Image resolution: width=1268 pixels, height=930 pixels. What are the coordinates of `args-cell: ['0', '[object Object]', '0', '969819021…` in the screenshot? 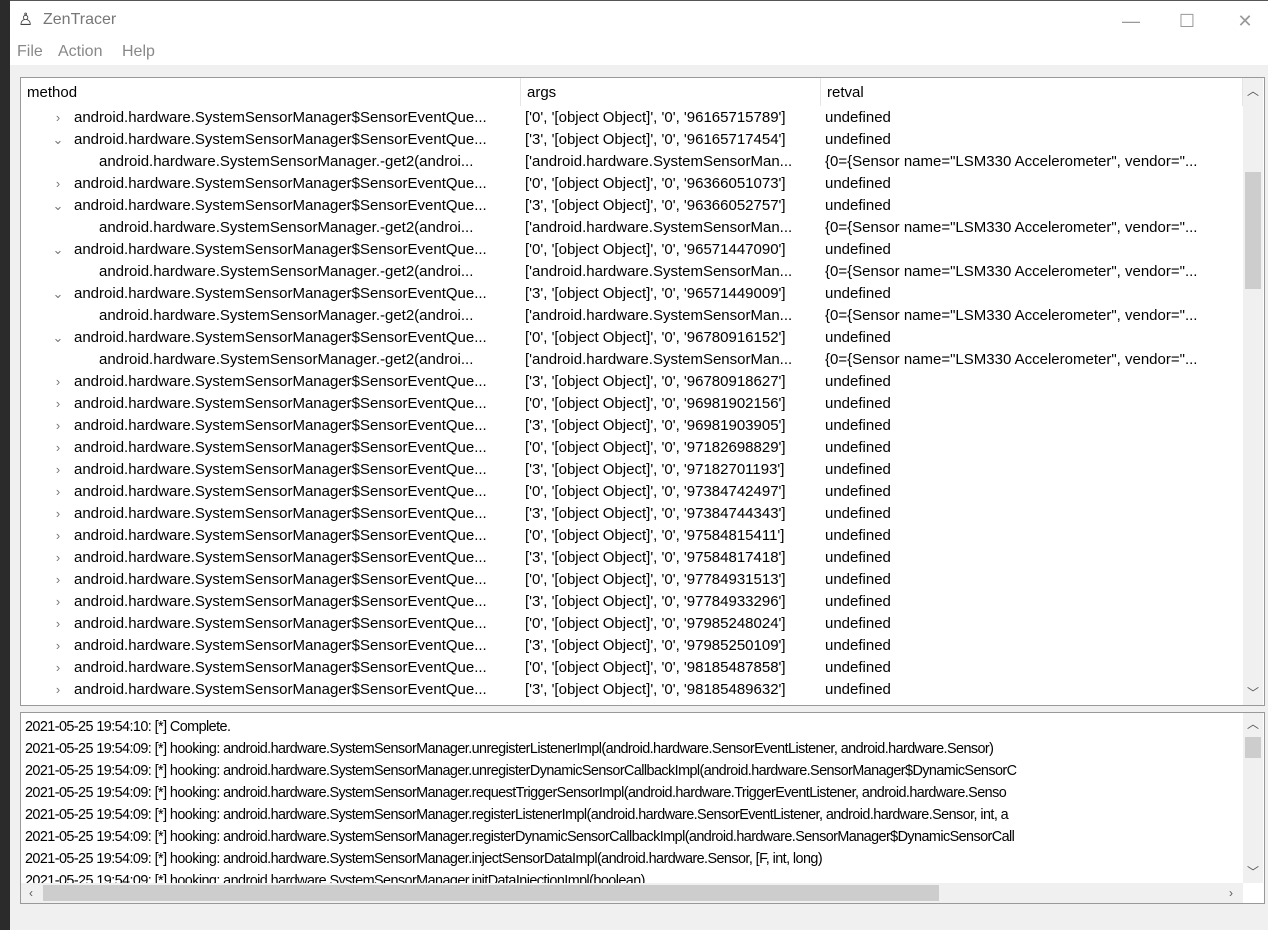 It's located at (655, 403).